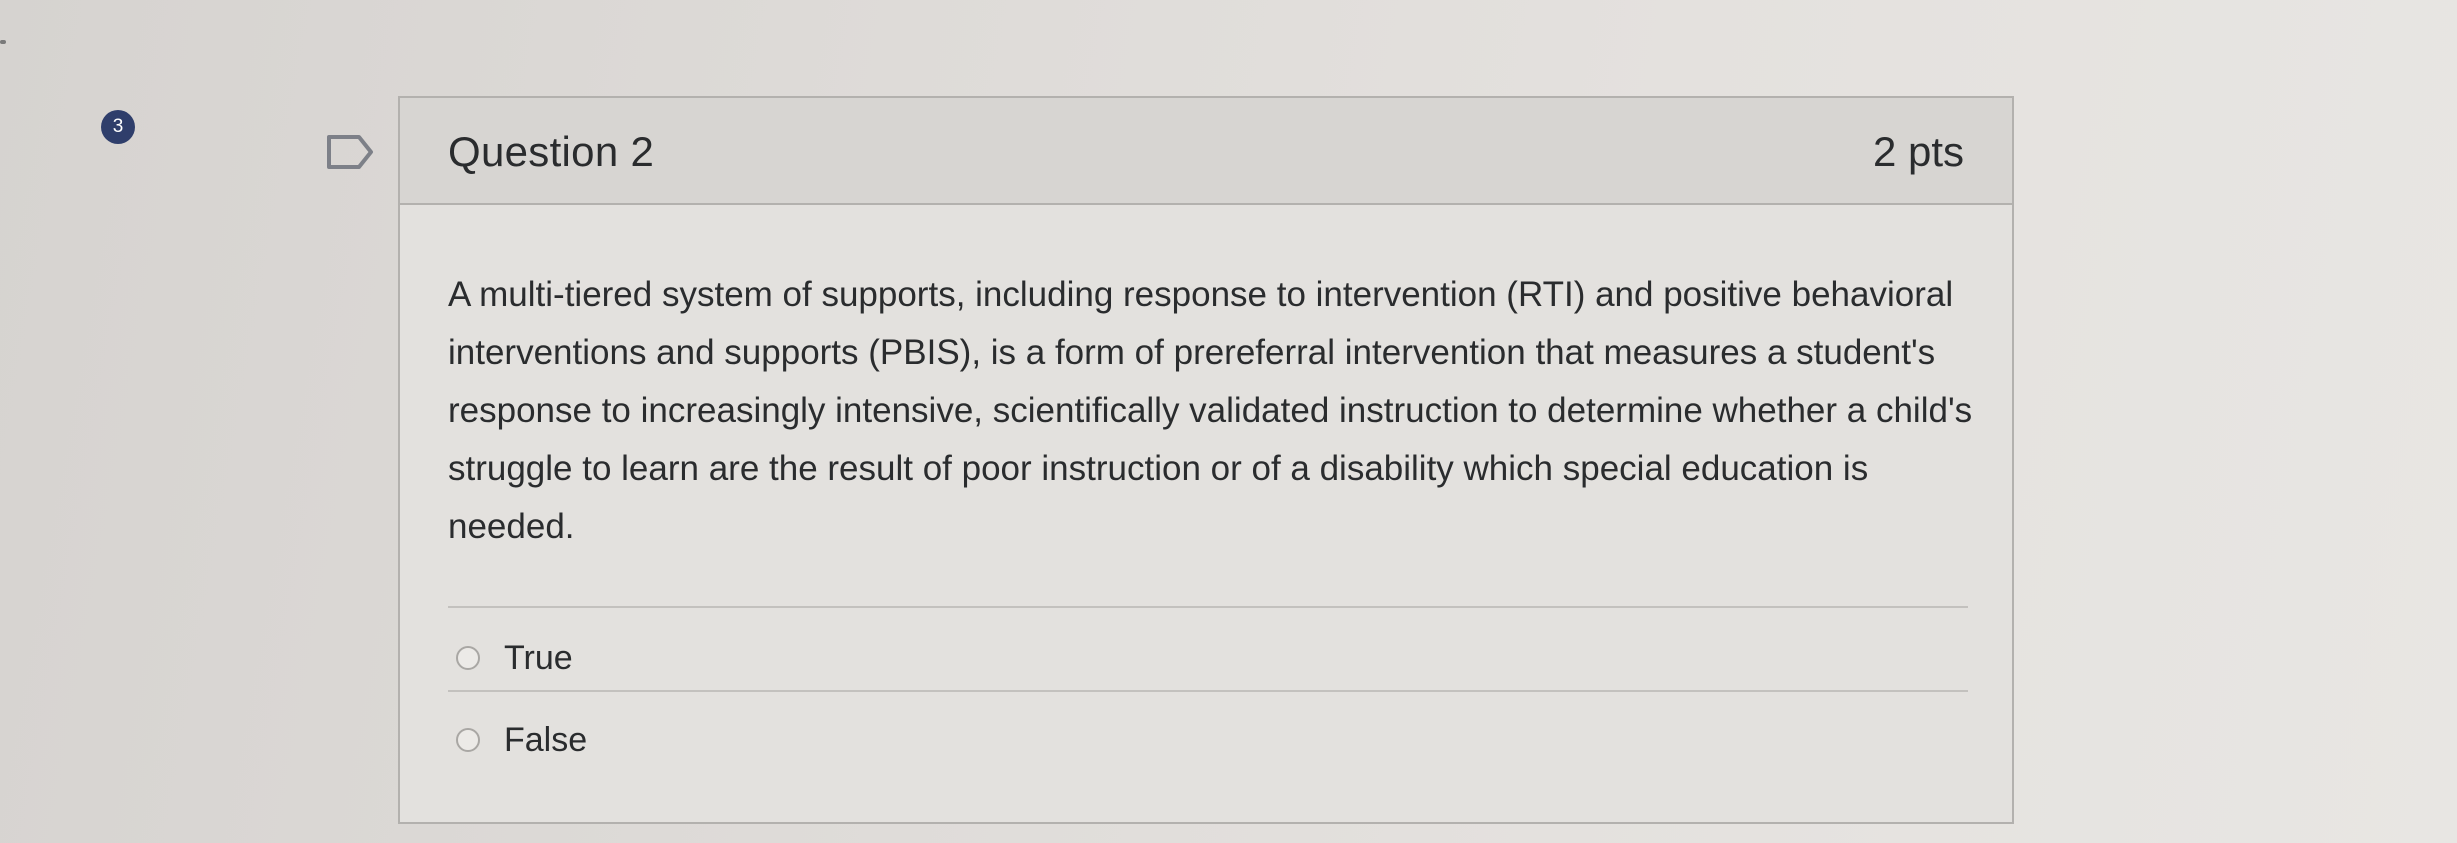  Describe the element at coordinates (546, 739) in the screenshot. I see `answer-label-false: False` at that location.